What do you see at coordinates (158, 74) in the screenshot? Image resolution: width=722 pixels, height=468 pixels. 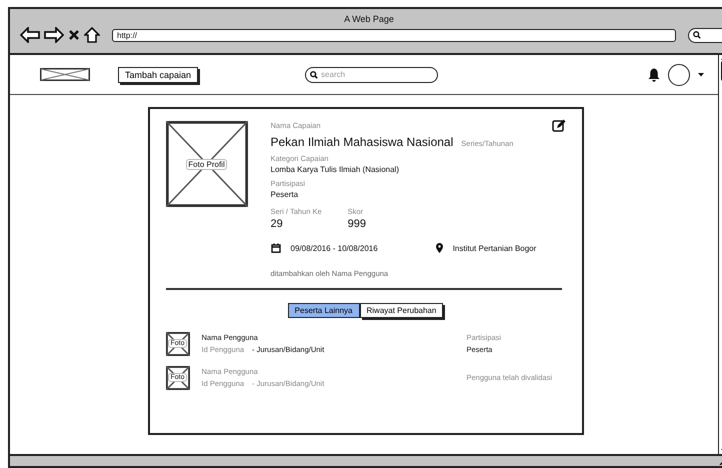 I see `add-achievement-button: Tambah capaian` at bounding box center [158, 74].